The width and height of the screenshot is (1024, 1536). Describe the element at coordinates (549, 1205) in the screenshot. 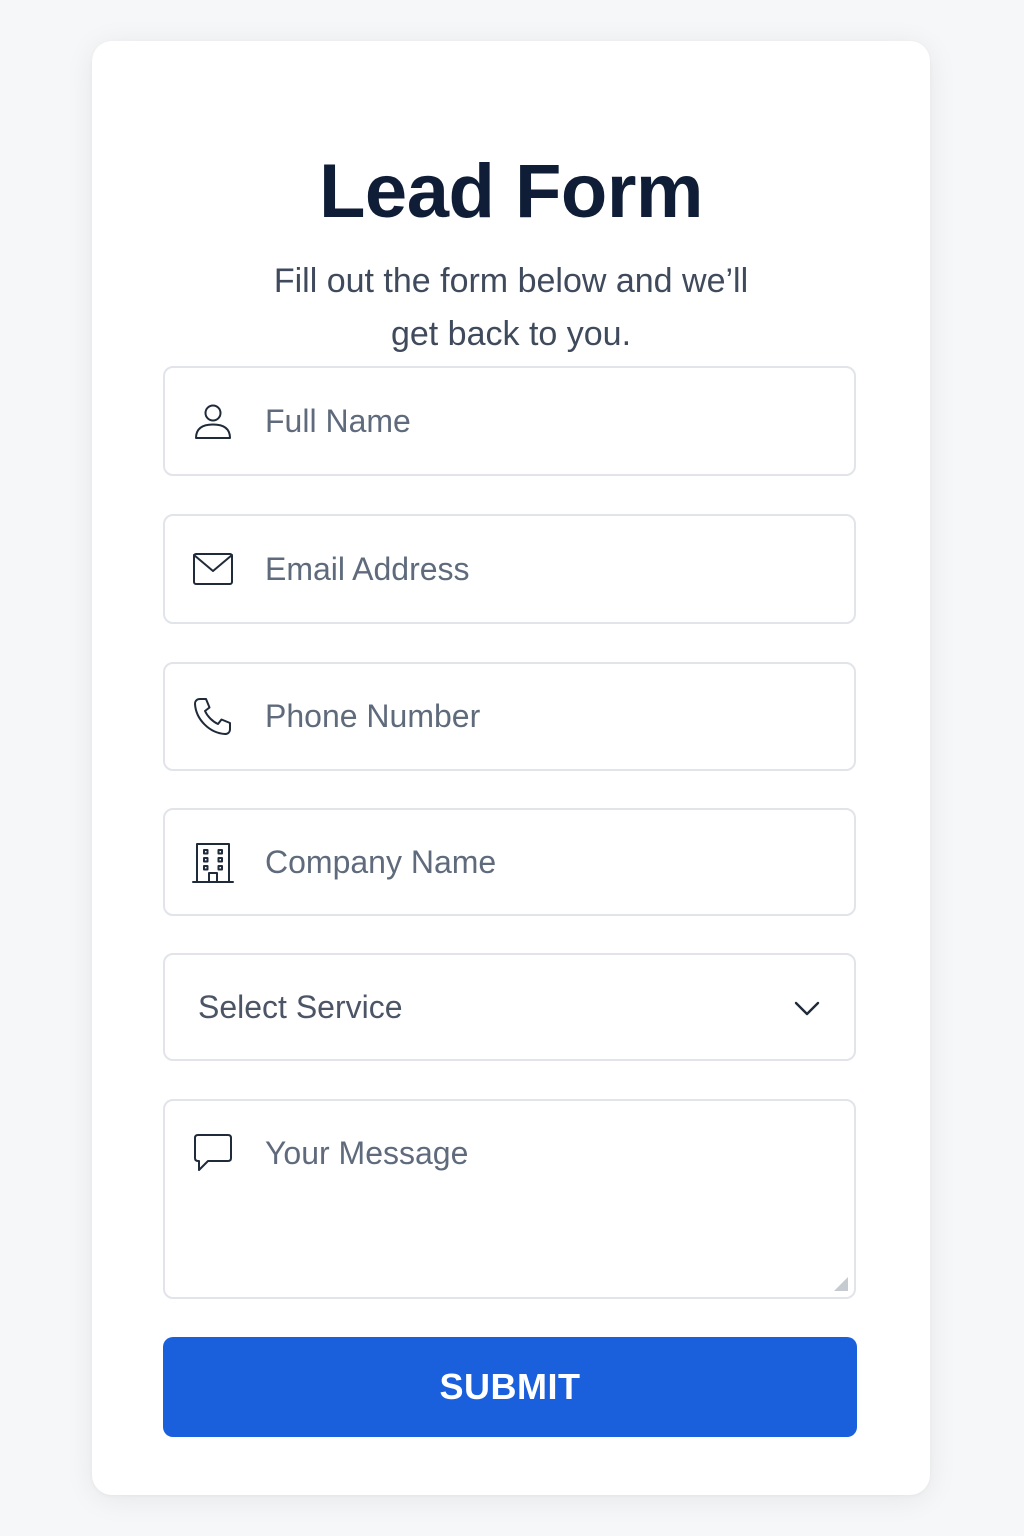

I see `message-textarea` at that location.